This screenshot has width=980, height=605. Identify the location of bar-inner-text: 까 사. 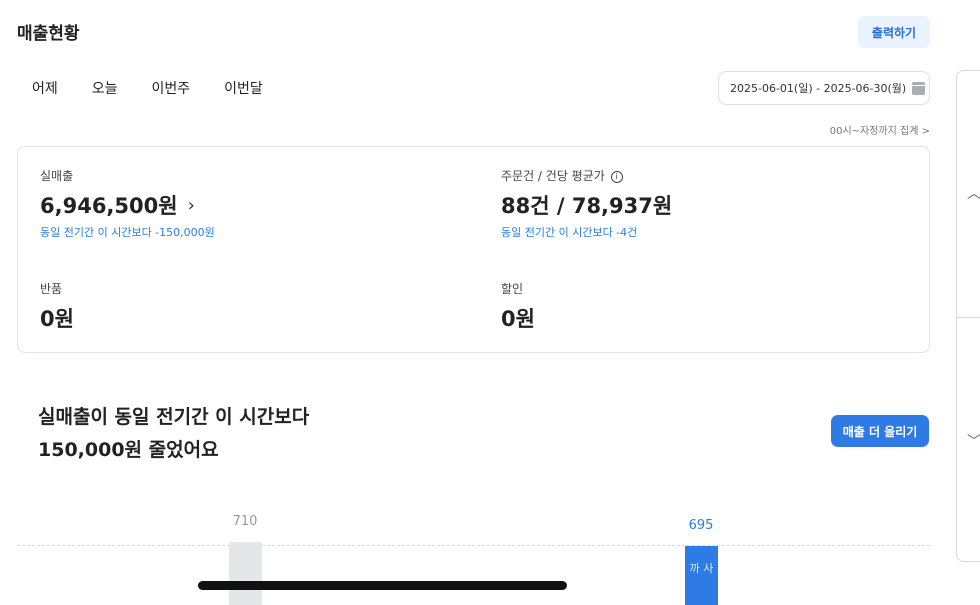
(701, 568).